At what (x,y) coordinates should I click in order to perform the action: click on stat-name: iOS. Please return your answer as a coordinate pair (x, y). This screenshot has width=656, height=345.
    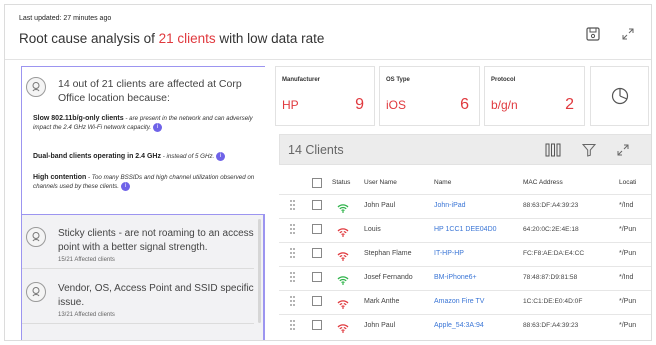
    Looking at the image, I should click on (396, 105).